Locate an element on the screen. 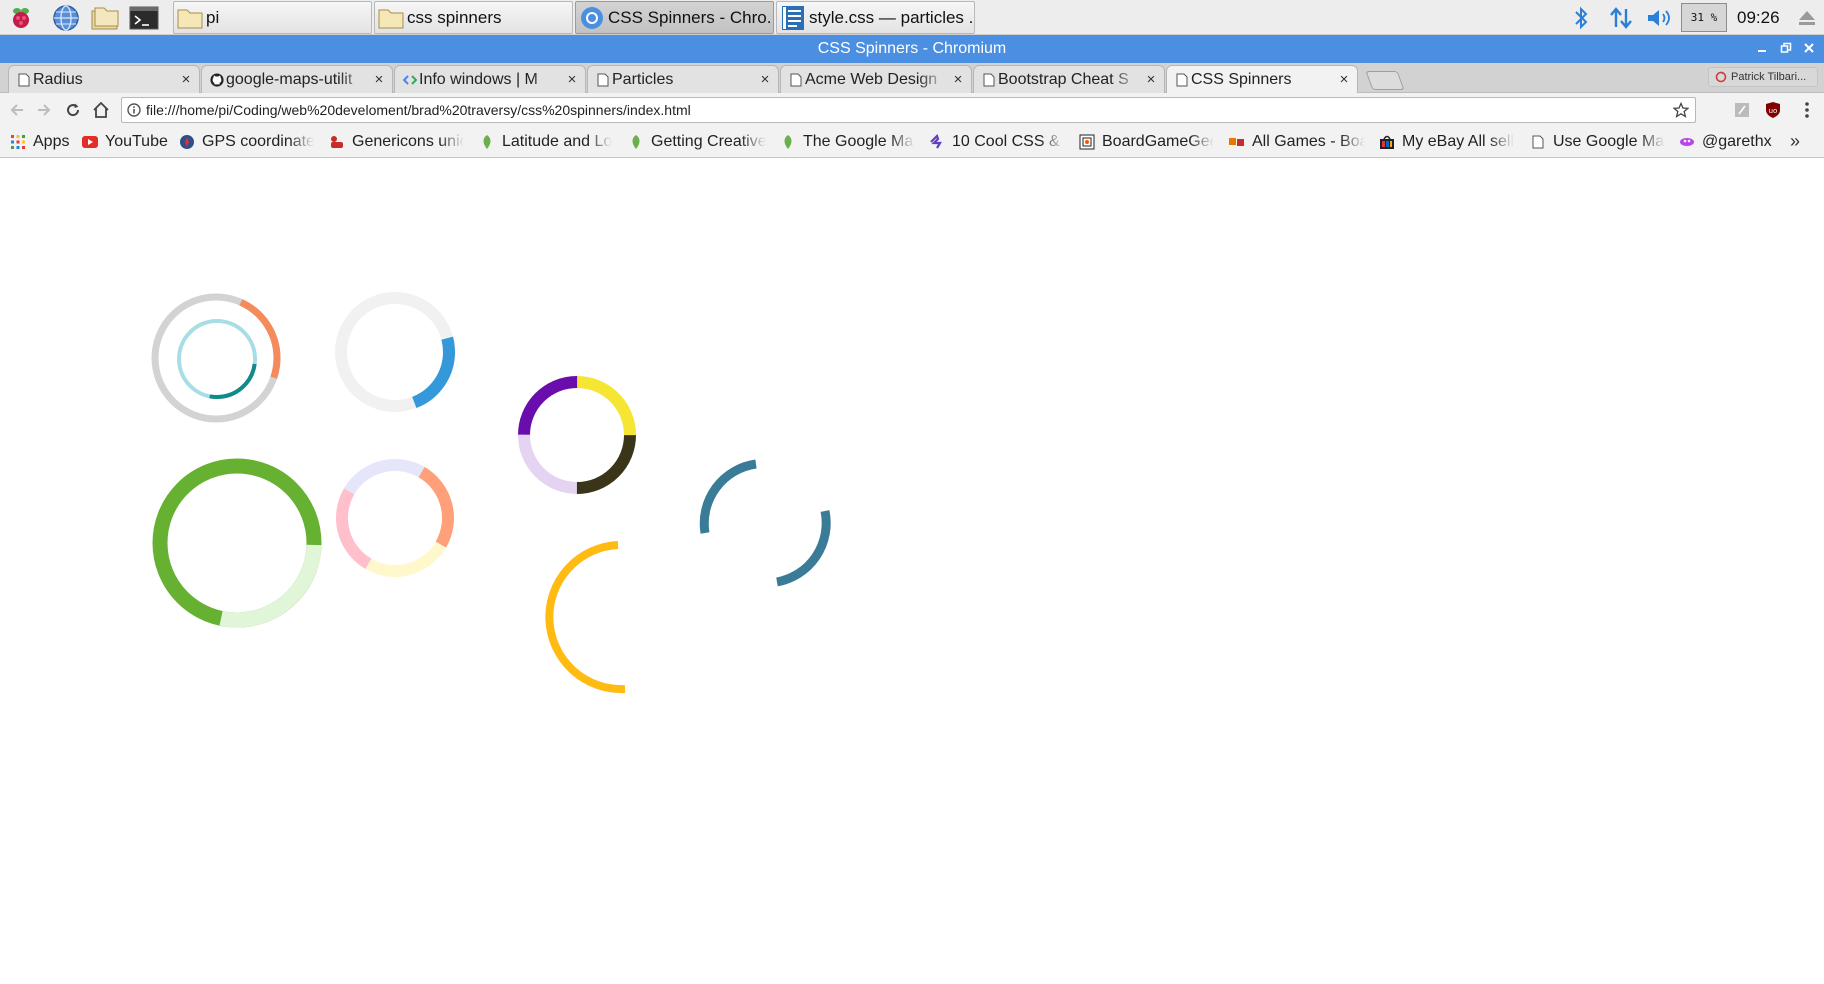 This screenshot has height=984, width=1824. taskbar-item-label: css spinners is located at coordinates (454, 17).